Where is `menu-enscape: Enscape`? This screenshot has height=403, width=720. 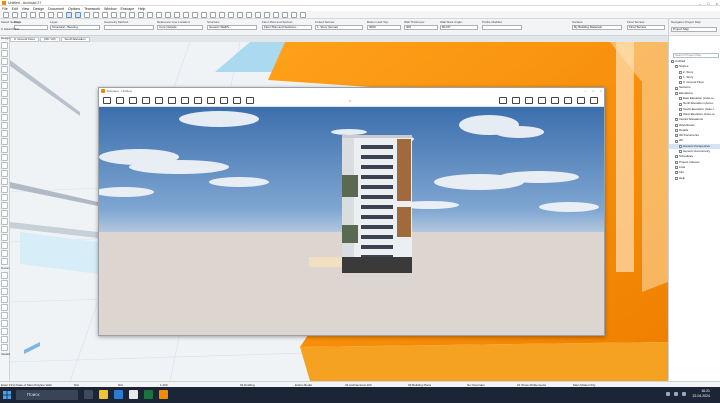 menu-enscape: Enscape is located at coordinates (128, 9).